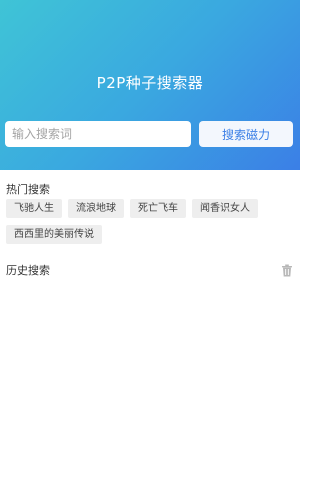 The image size is (320, 500). Describe the element at coordinates (98, 134) in the screenshot. I see `search-input` at that location.